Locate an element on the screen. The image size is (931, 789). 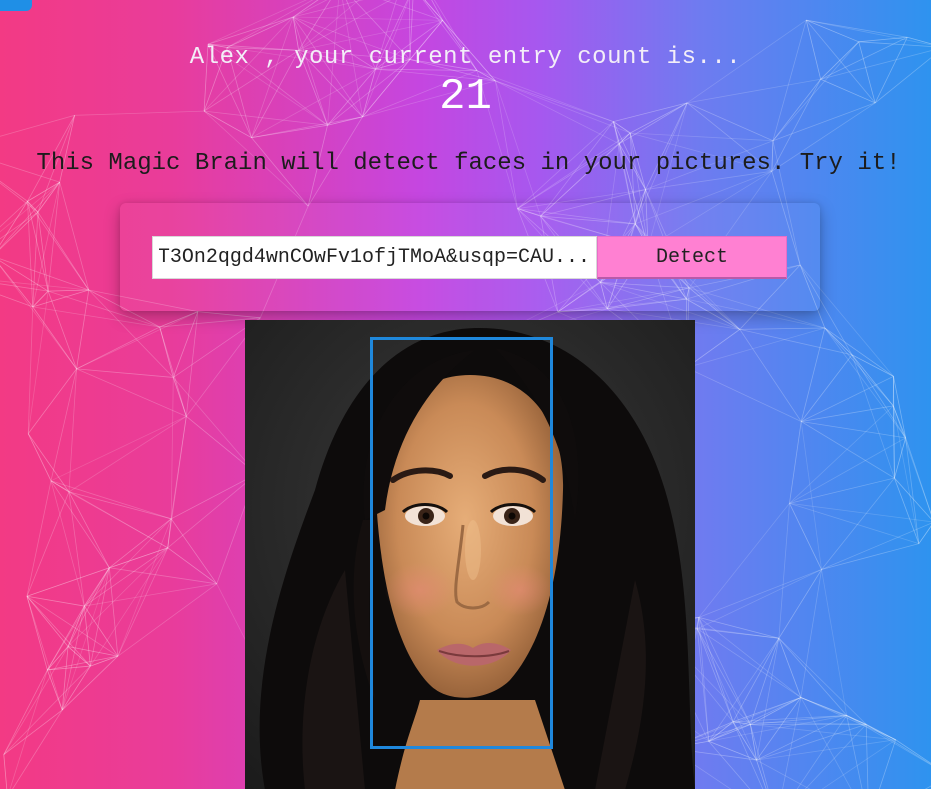
detect-button: Detect is located at coordinates (692, 257).